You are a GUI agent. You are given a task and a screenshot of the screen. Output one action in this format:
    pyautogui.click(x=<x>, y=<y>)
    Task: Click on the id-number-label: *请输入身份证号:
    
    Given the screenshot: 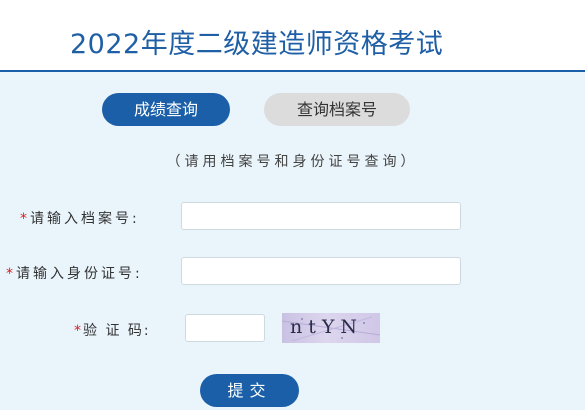 What is the action you would take?
    pyautogui.click(x=74, y=273)
    